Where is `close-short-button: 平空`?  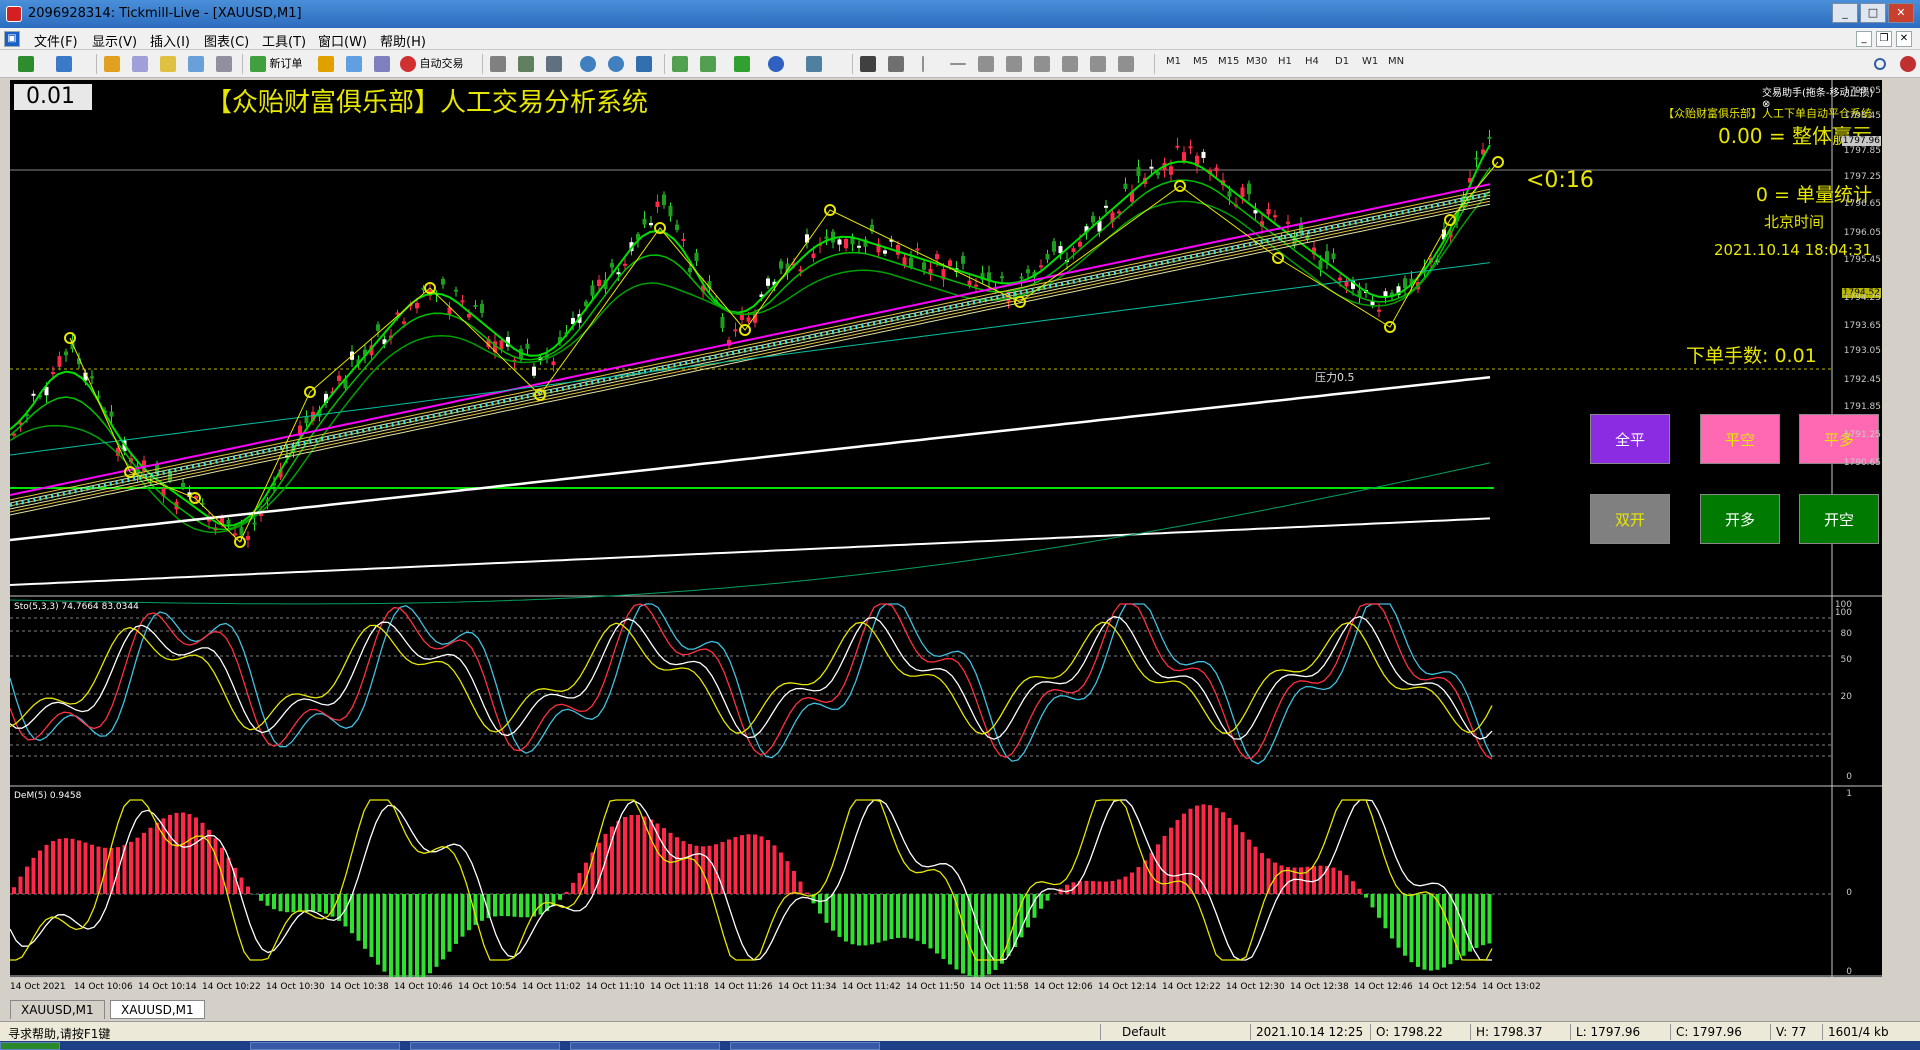 close-short-button: 平空 is located at coordinates (1740, 439).